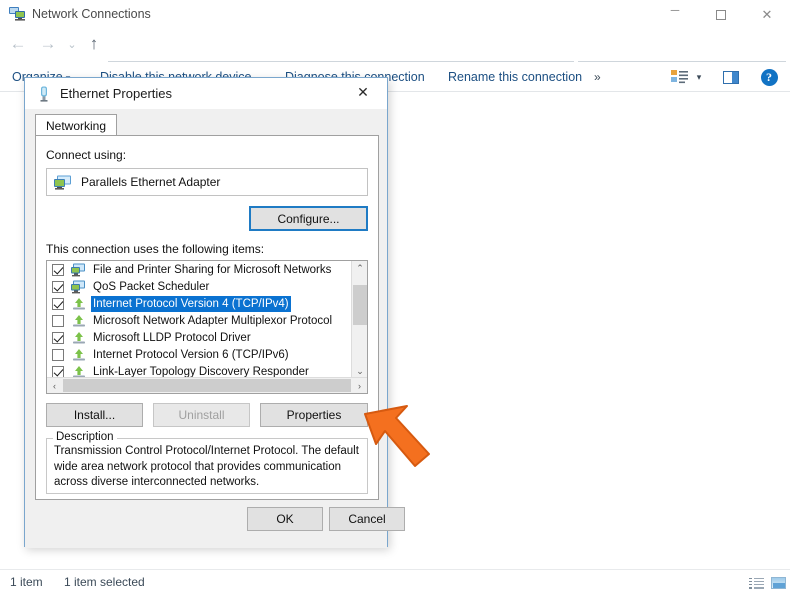 The width and height of the screenshot is (790, 595). I want to click on dialog-title-bar: Ethernet Properties ✕, so click(206, 93).